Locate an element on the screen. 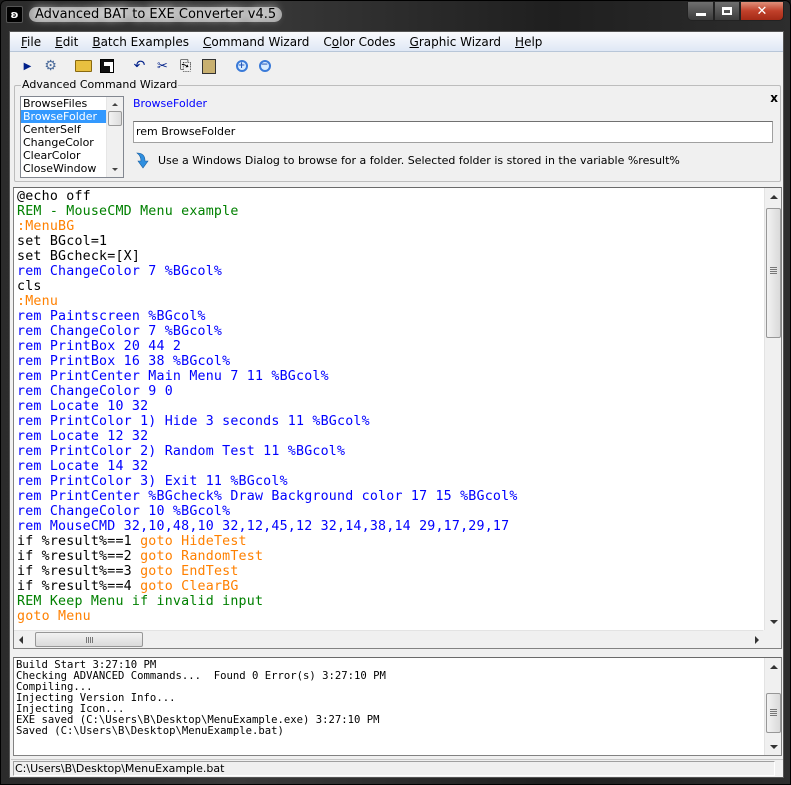  maximize-icon is located at coordinates (727, 11).